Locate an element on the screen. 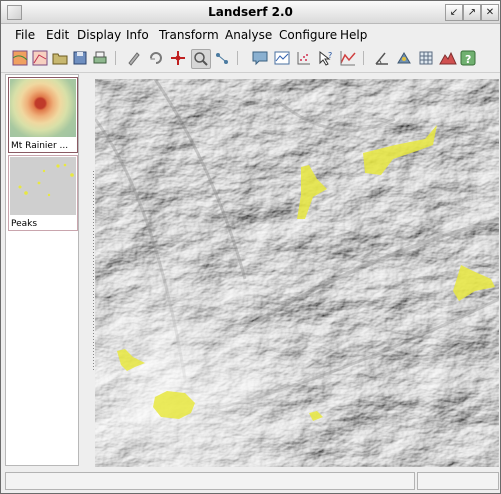 This screenshot has height=494, width=501. save-icon is located at coordinates (80, 58).